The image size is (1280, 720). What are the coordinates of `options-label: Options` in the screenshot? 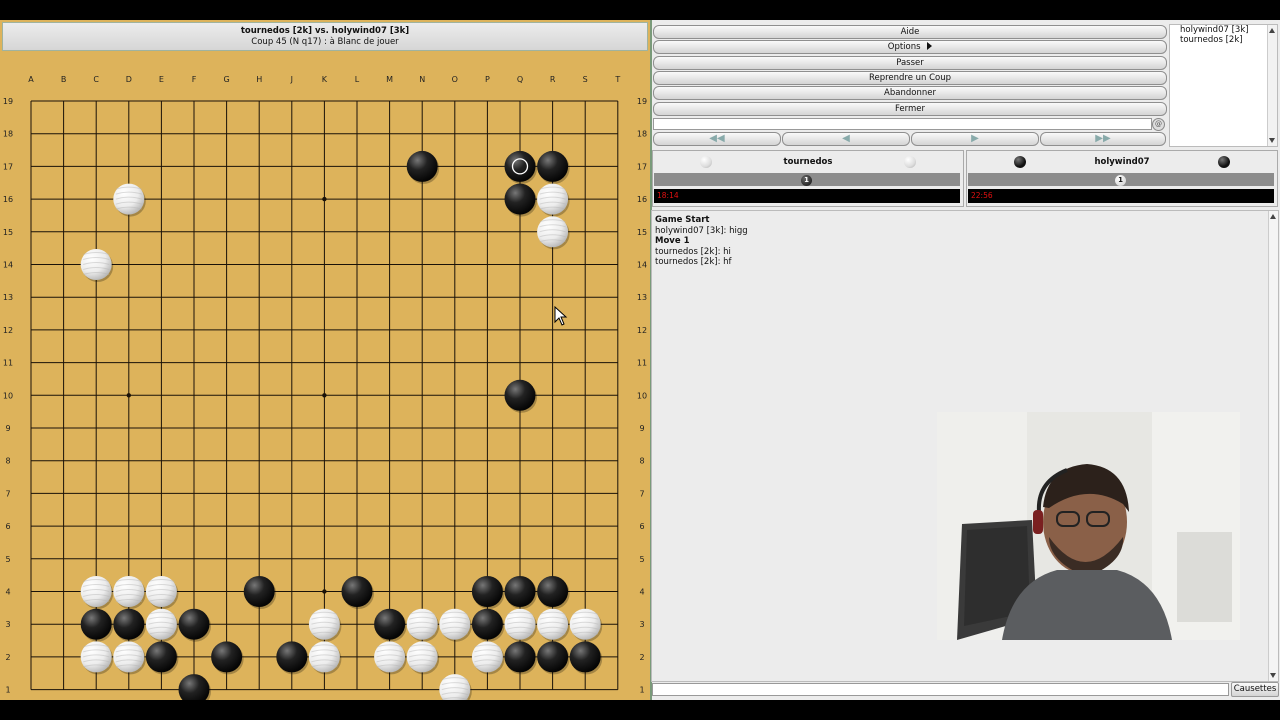 It's located at (904, 47).